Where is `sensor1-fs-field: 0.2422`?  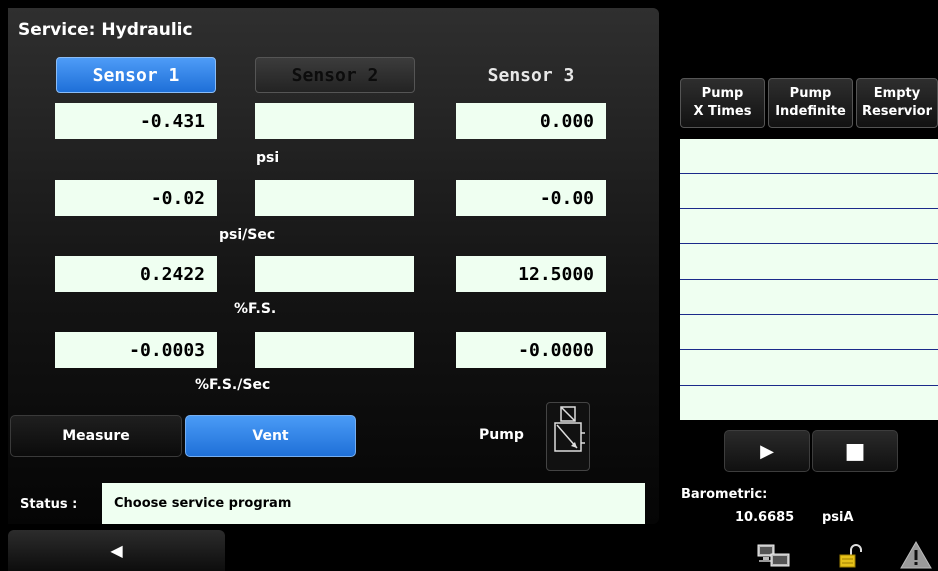
sensor1-fs-field: 0.2422 is located at coordinates (136, 274).